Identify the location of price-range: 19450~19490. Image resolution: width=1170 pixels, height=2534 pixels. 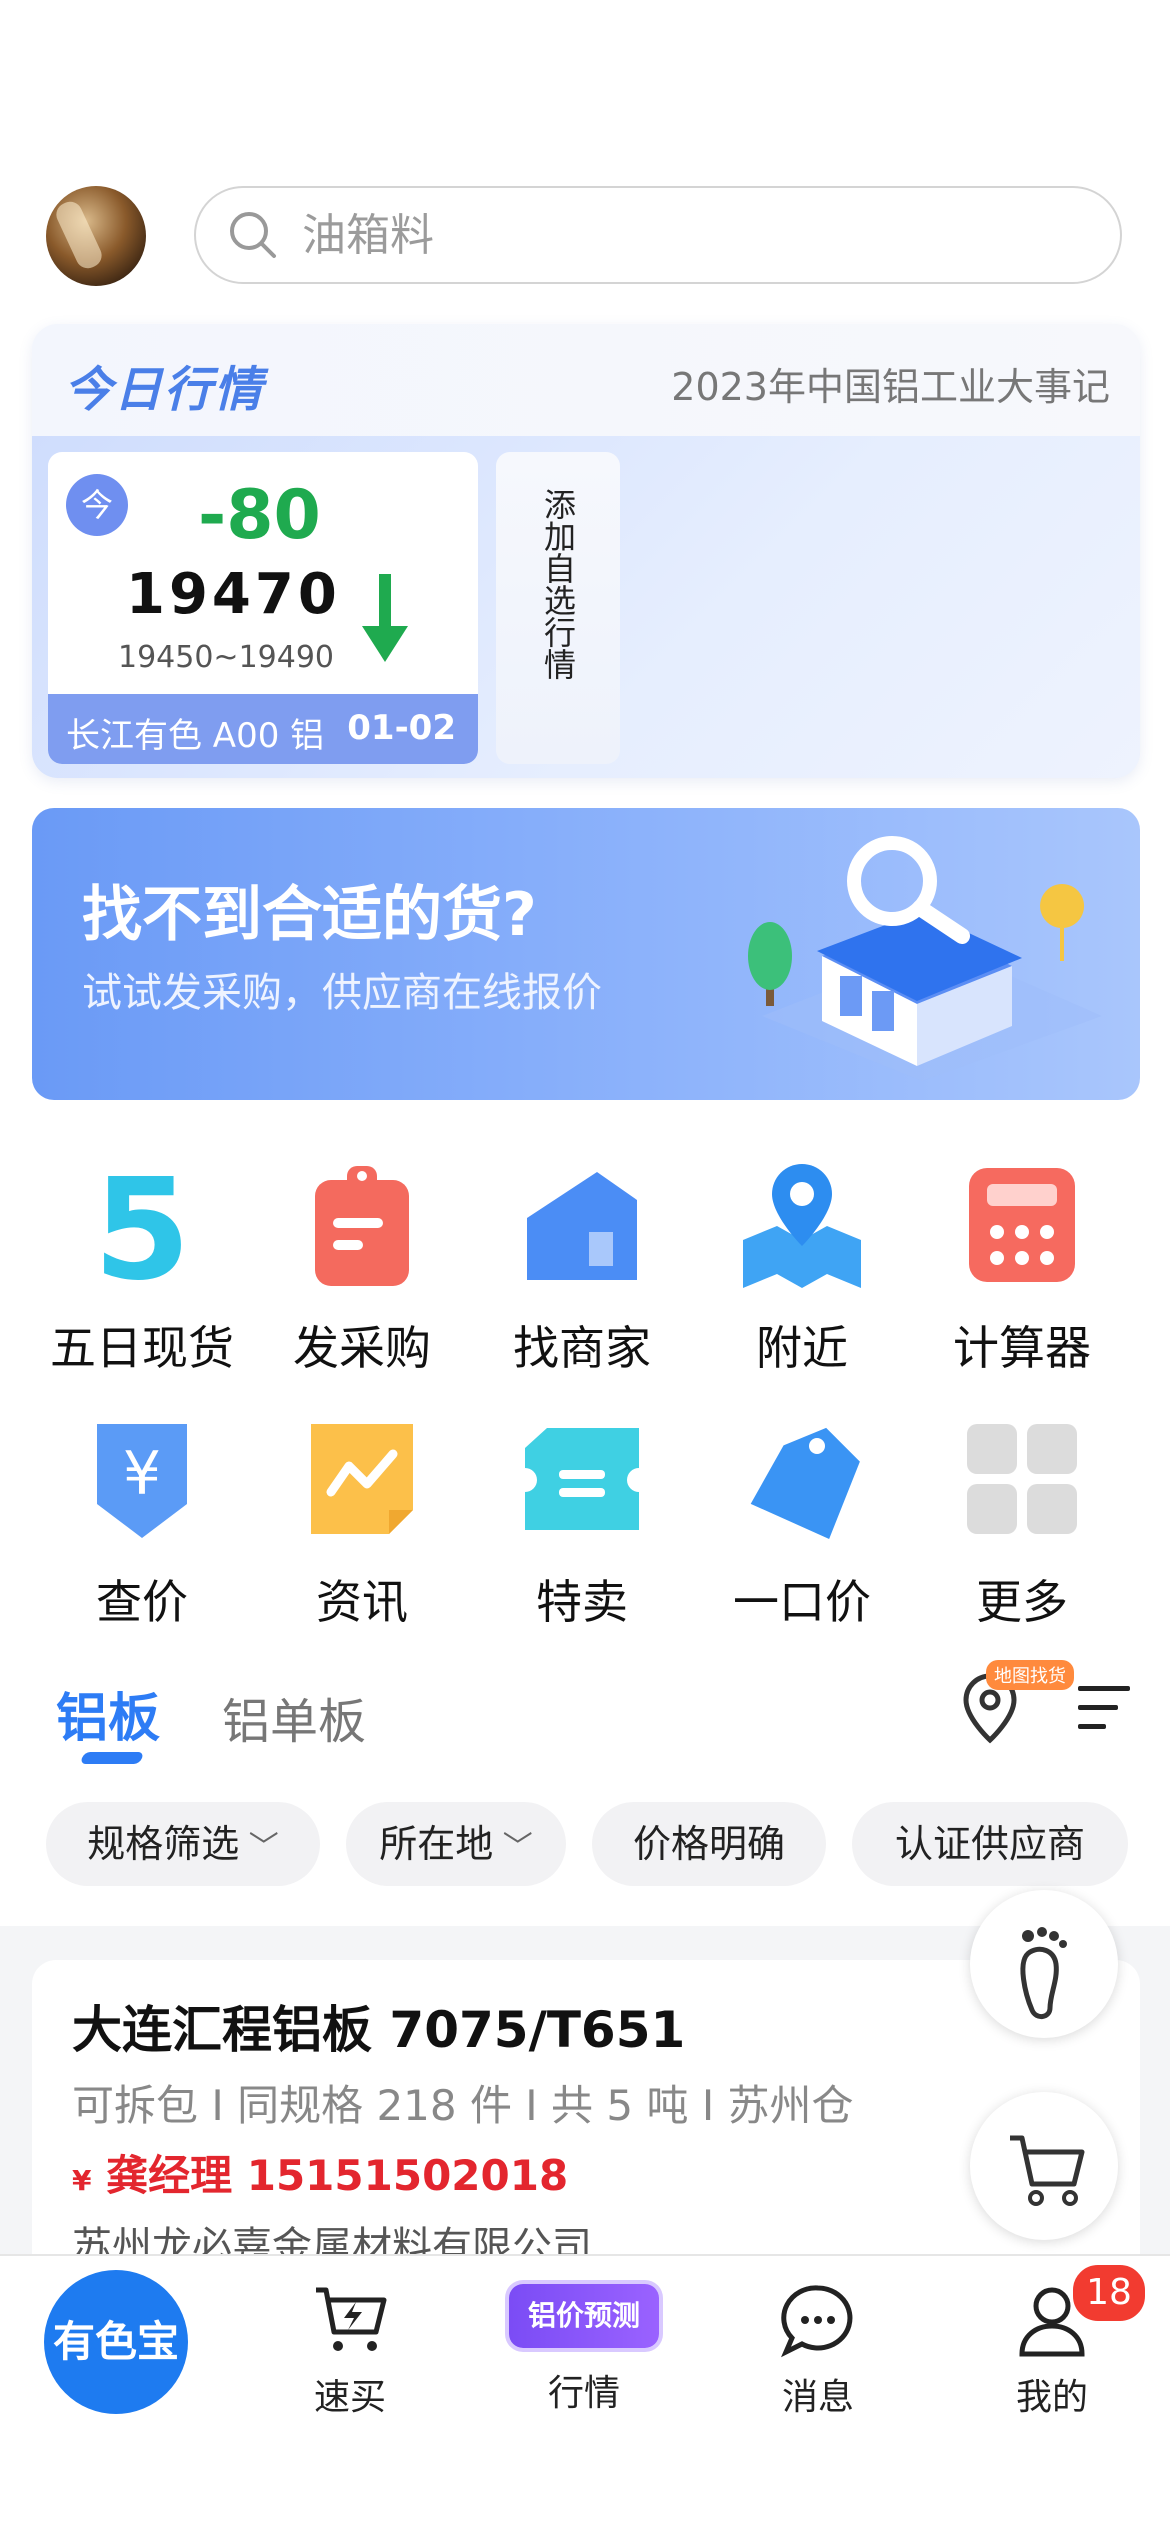
(226, 657).